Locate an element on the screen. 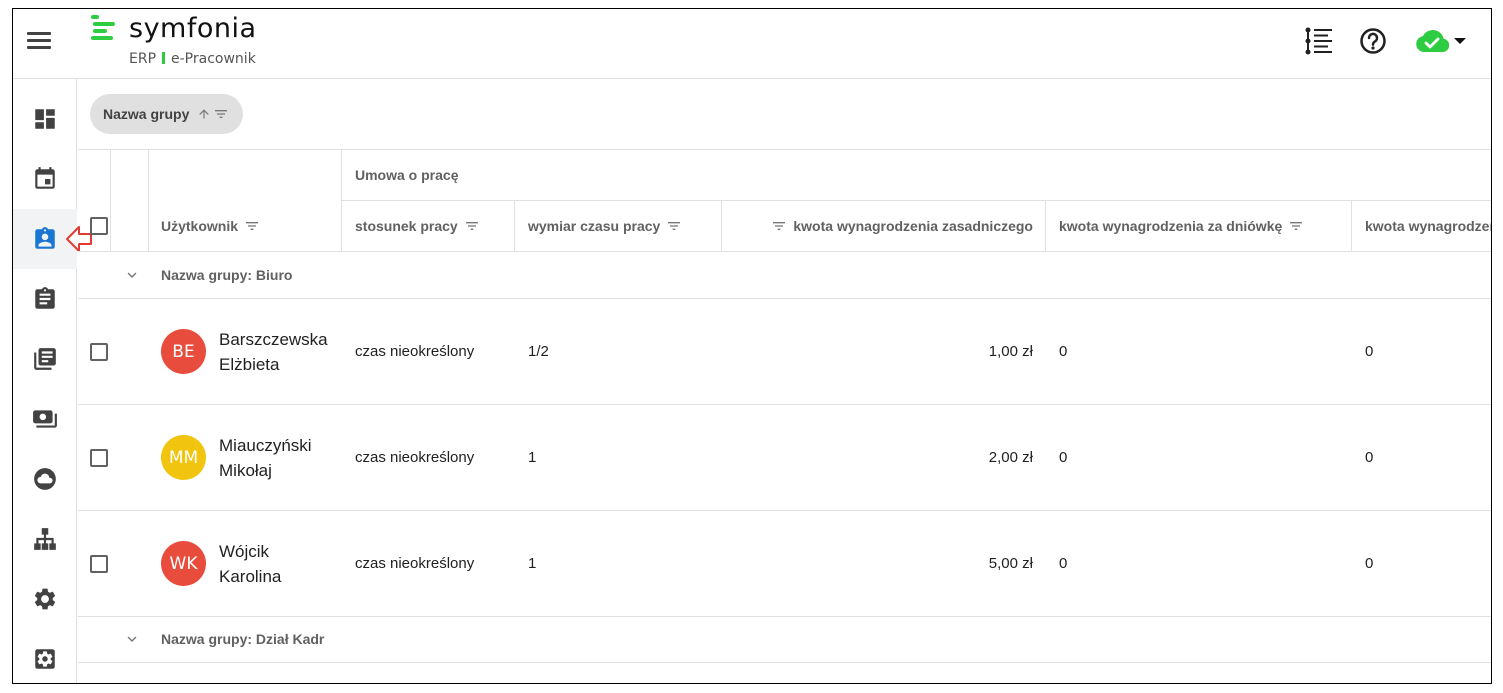 Image resolution: width=1503 pixels, height=693 pixels. user-name-line1: Barszczewska is located at coordinates (273, 339).